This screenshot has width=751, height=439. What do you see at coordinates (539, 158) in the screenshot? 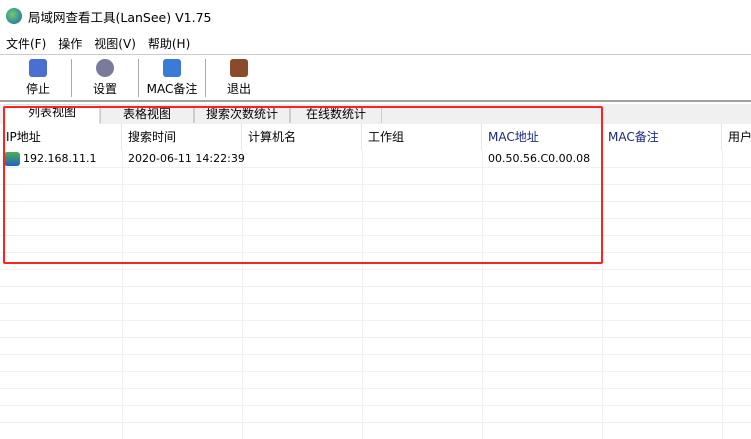
I see `cell-mac: 00.50.56.C0.00.08` at bounding box center [539, 158].